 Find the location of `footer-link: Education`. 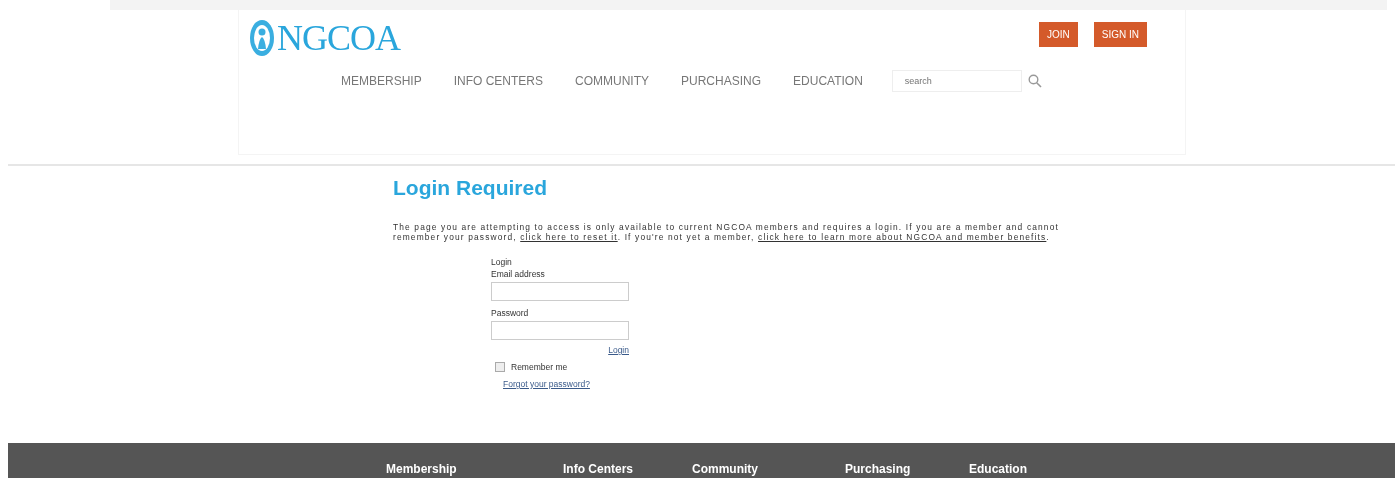

footer-link: Education is located at coordinates (998, 470).